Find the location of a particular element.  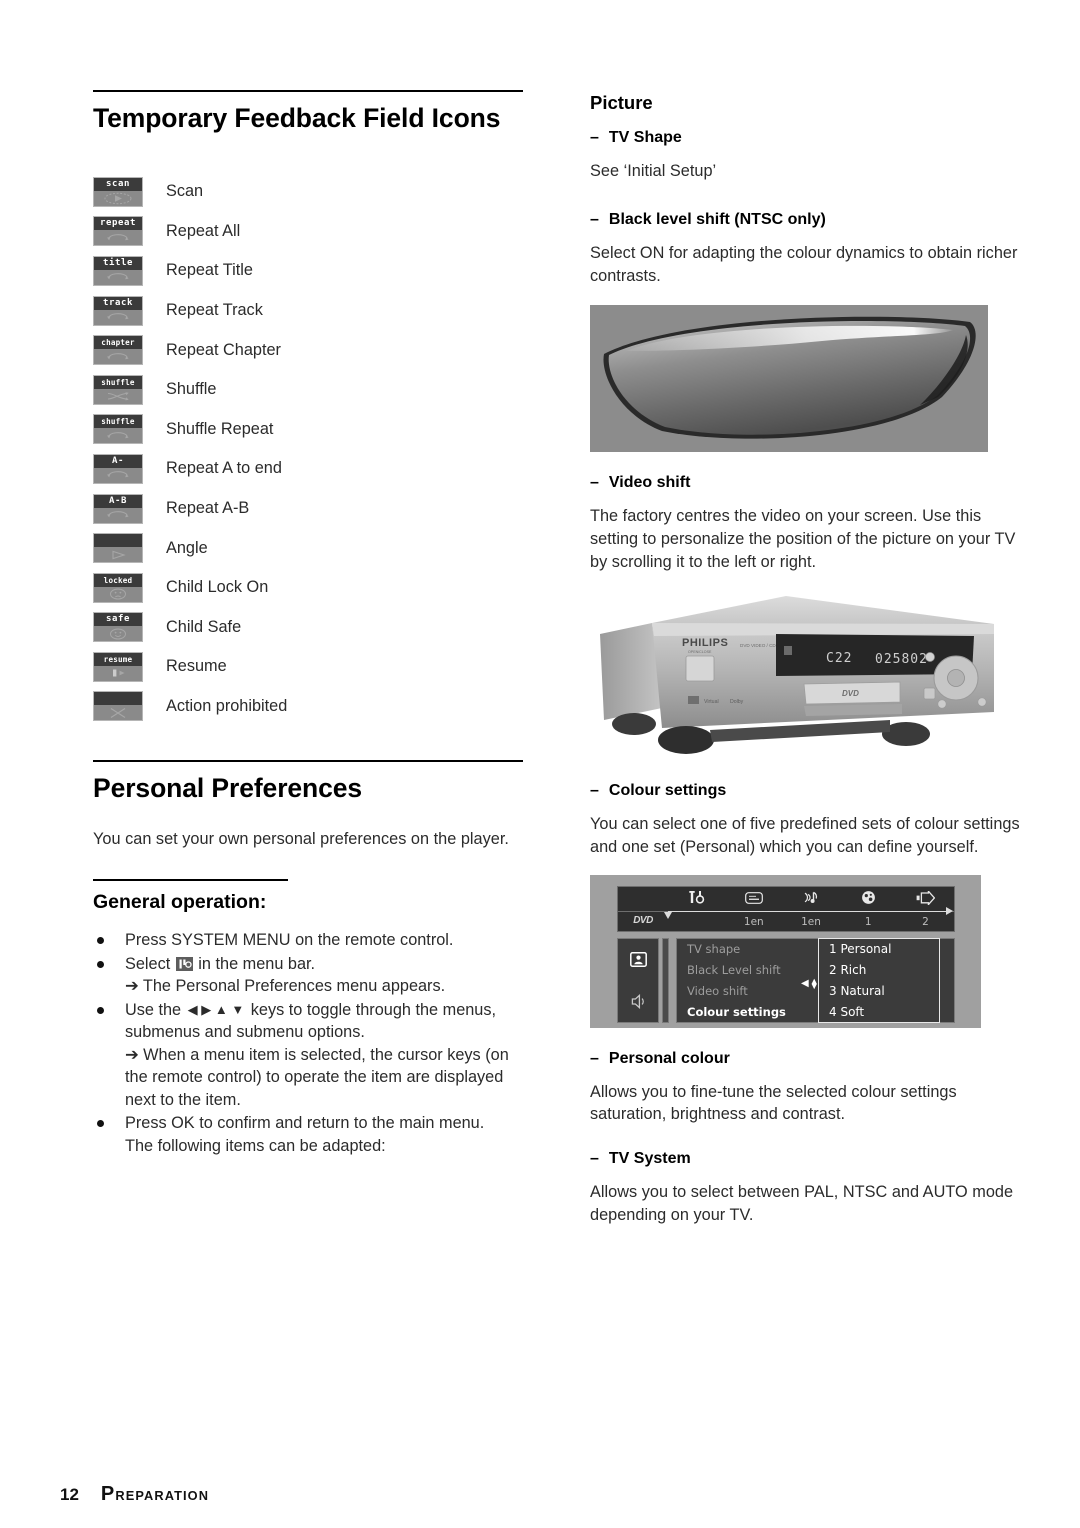

repeat-a-to-end-osd-icon: A- is located at coordinates (118, 468).